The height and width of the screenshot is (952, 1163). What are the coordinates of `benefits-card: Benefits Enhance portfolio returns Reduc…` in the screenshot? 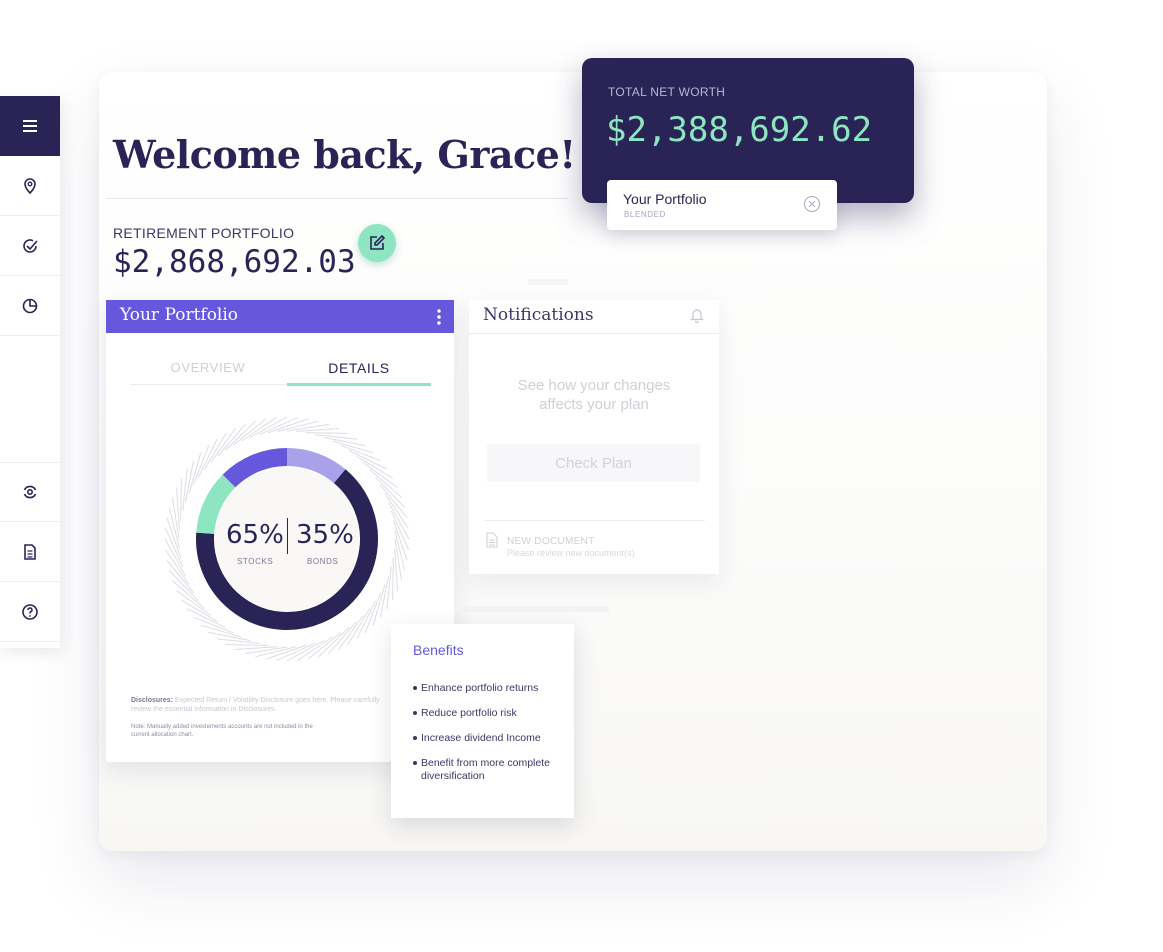 It's located at (482, 721).